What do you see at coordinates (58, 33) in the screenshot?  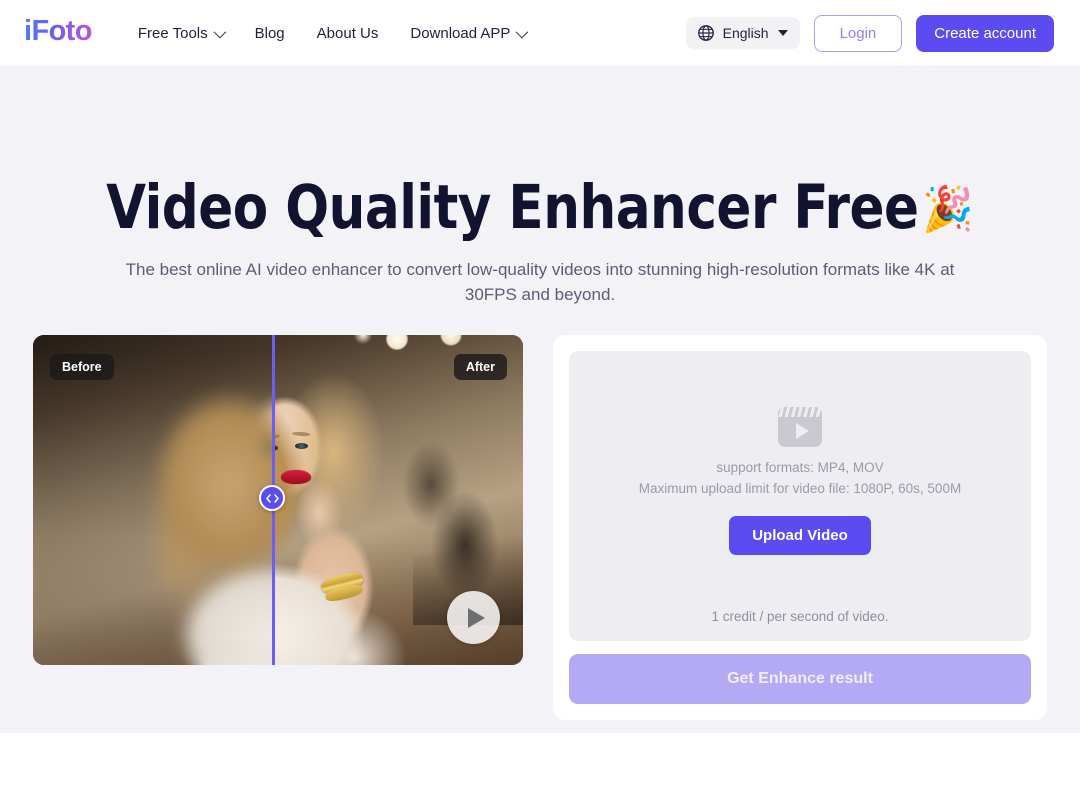 I see `logo: iFoto` at bounding box center [58, 33].